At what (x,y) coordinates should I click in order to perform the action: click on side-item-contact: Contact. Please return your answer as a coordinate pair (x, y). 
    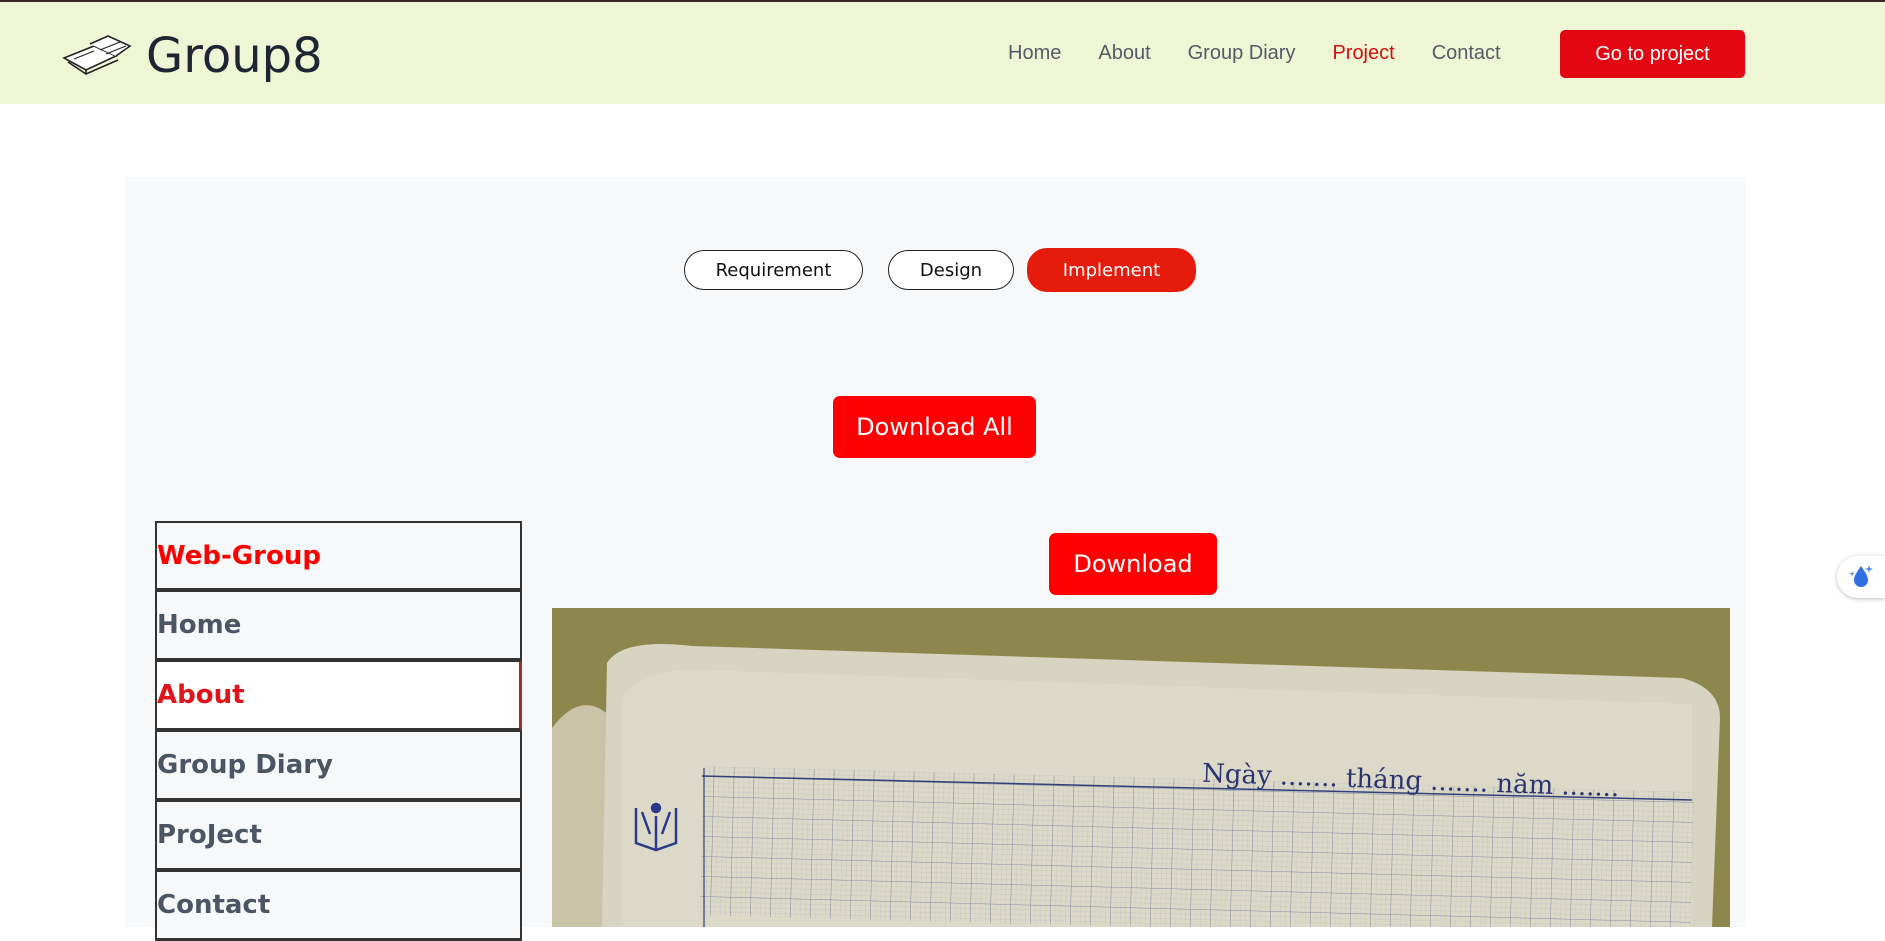
    Looking at the image, I should click on (338, 906).